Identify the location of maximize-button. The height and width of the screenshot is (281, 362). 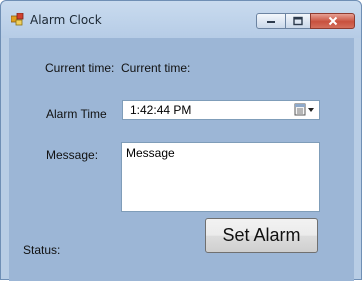
(298, 21).